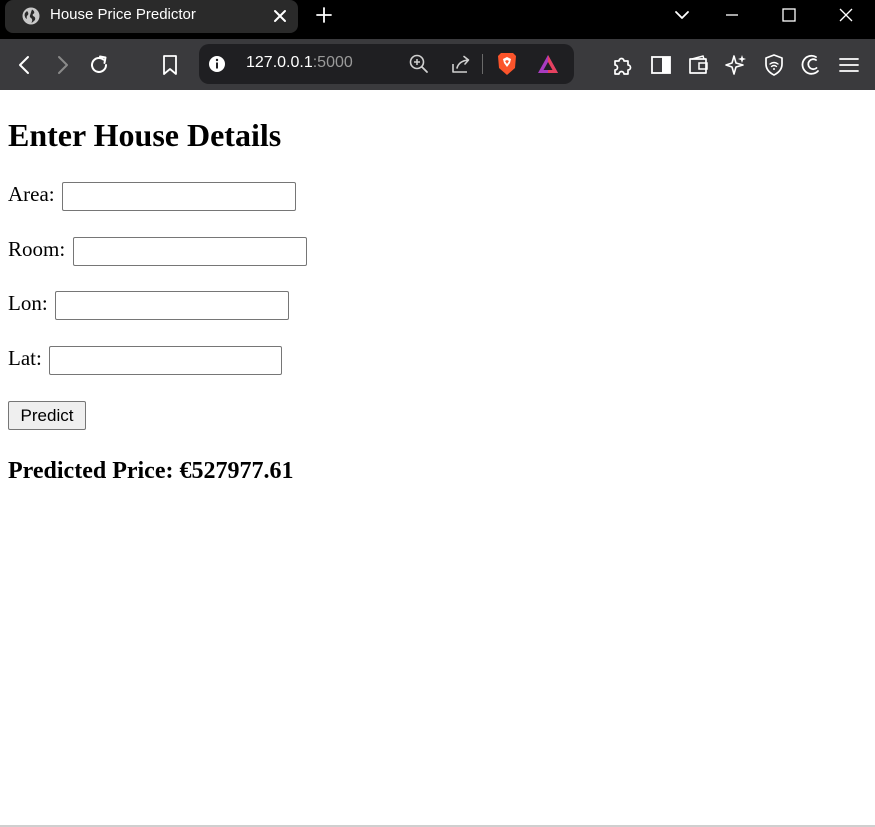  What do you see at coordinates (732, 15) in the screenshot?
I see `minimize-icon` at bounding box center [732, 15].